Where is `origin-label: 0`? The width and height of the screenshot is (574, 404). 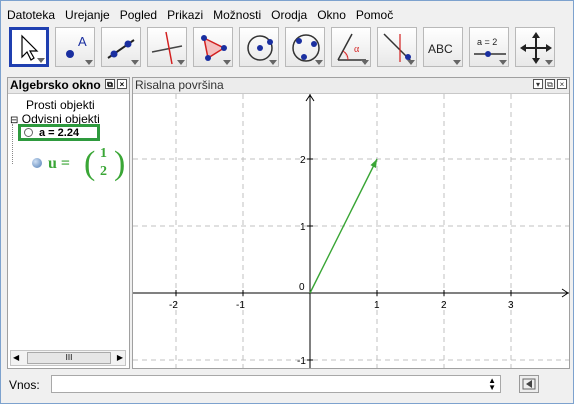 origin-label: 0 is located at coordinates (302, 287).